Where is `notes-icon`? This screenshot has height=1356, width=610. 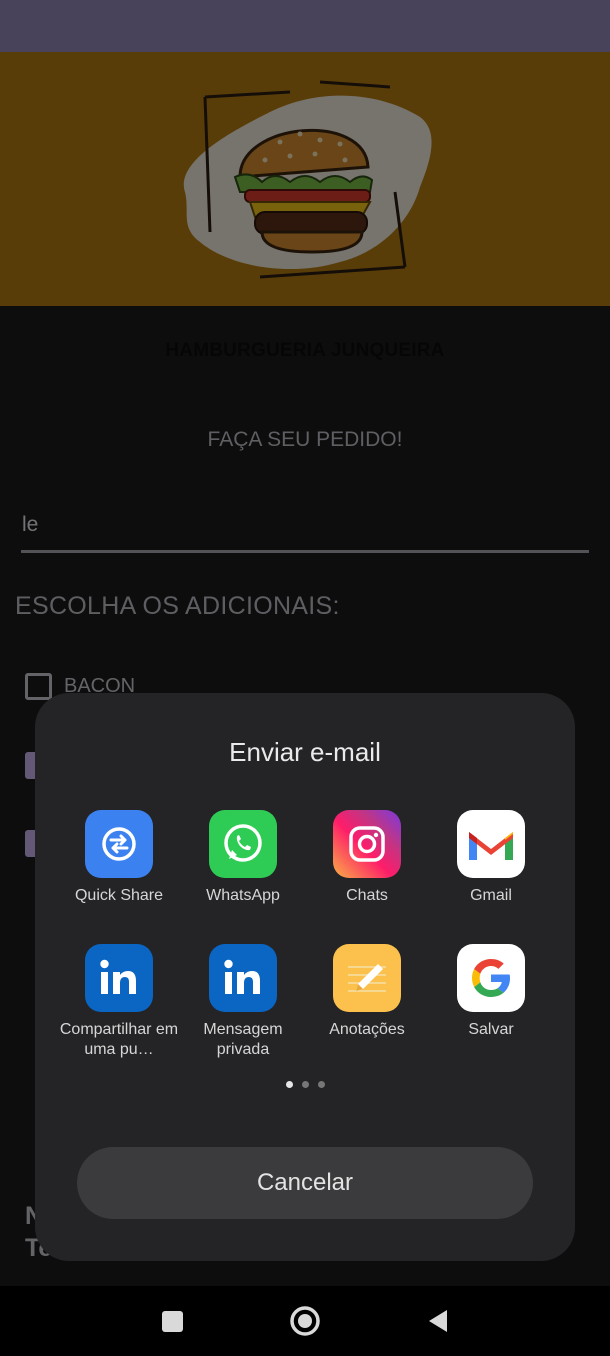 notes-icon is located at coordinates (367, 978).